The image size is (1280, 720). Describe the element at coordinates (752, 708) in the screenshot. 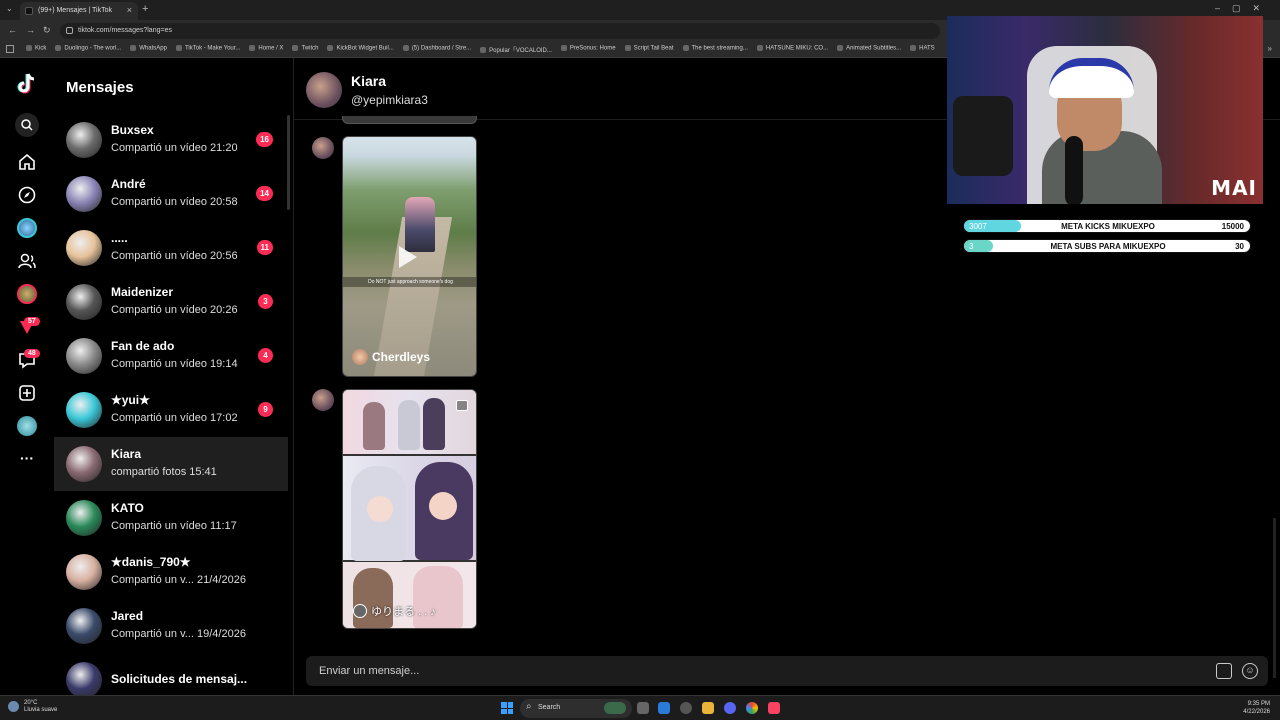

I see `chrome-icon` at that location.